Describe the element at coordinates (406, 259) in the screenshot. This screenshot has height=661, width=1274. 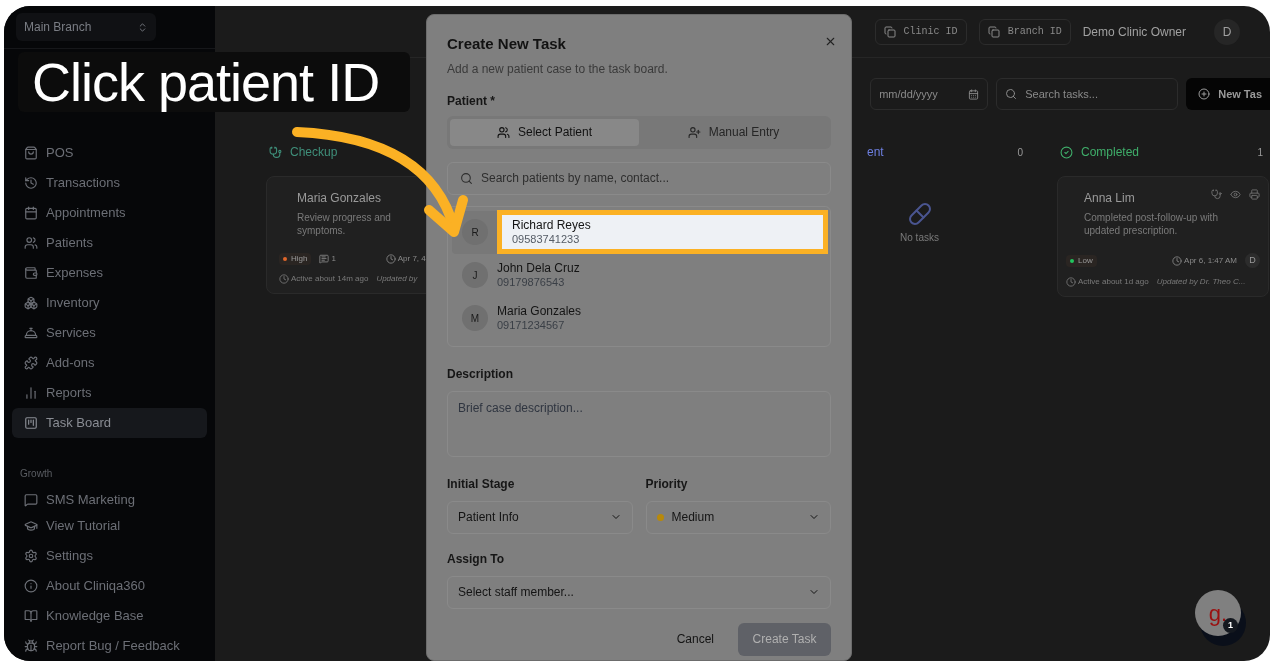
I see `task-date: Apr 7, 4:` at that location.